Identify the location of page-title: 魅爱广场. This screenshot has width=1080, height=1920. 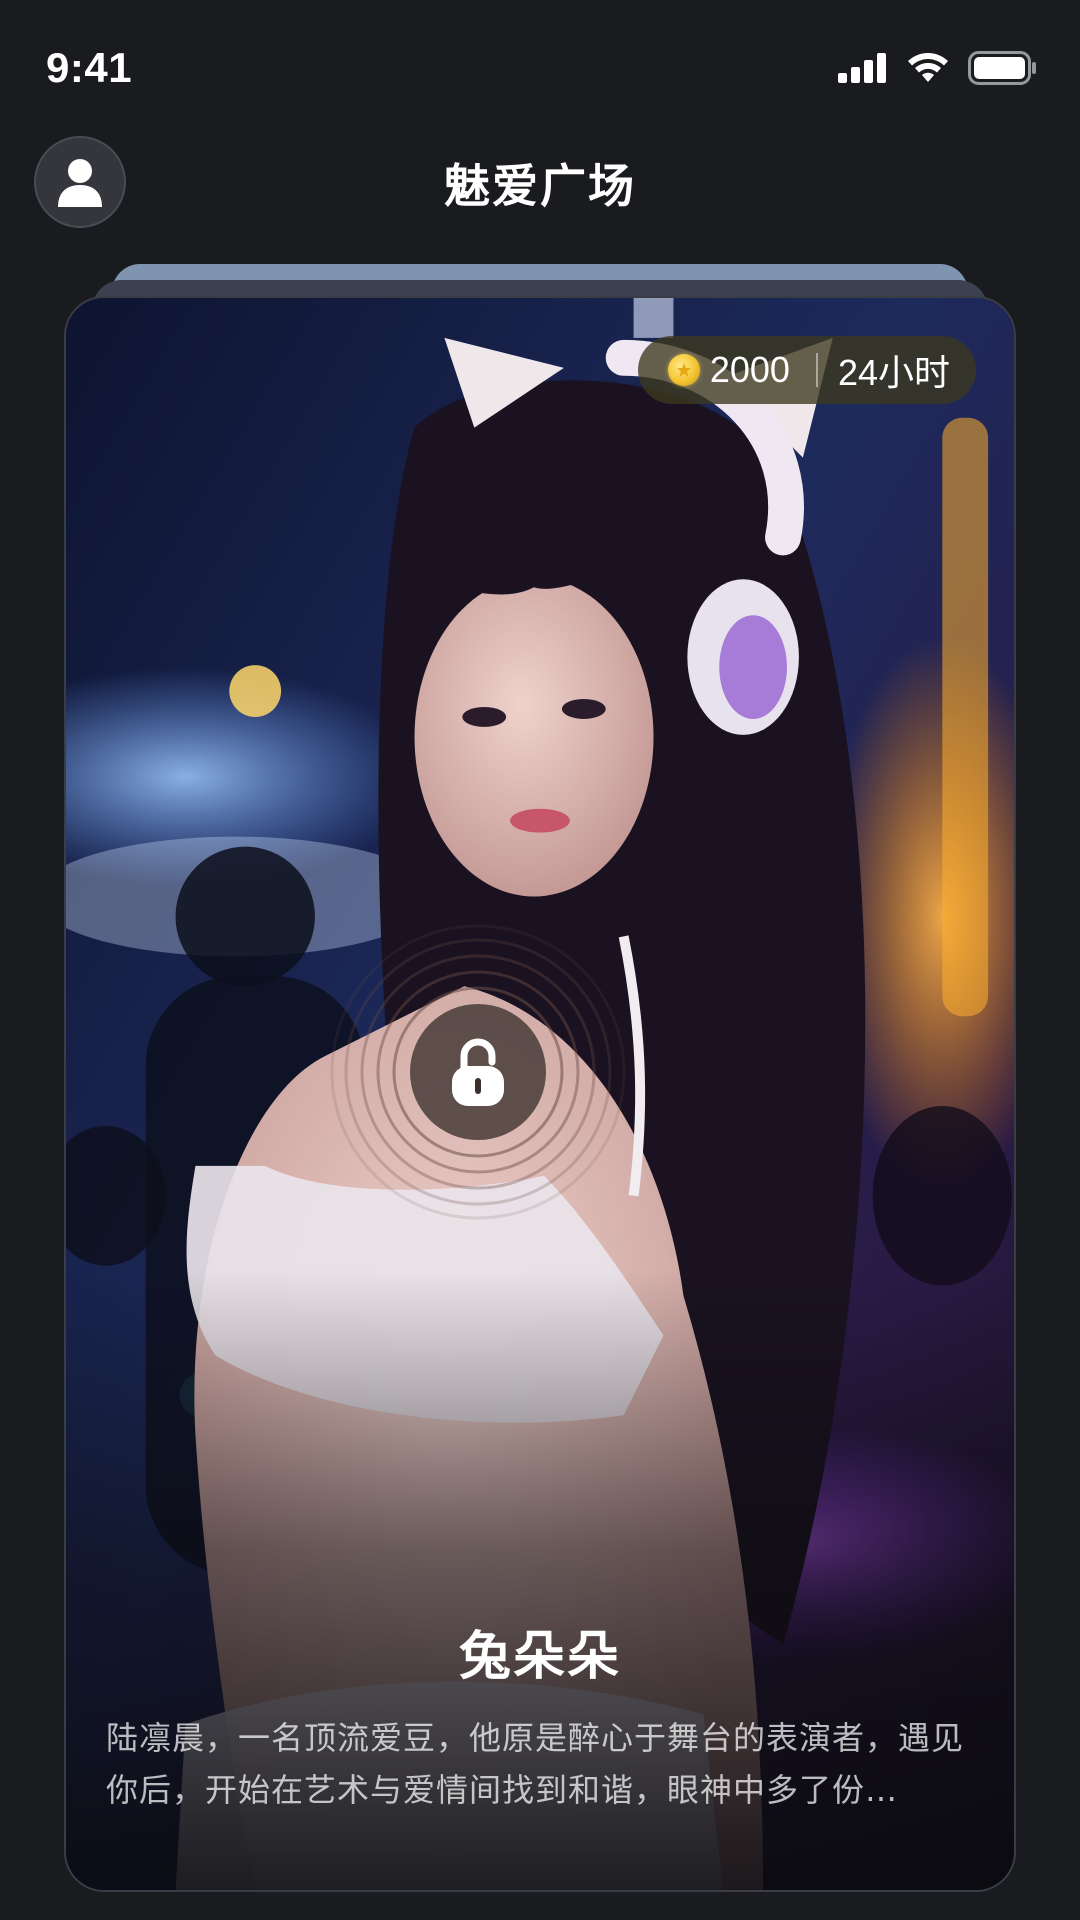
(540, 186).